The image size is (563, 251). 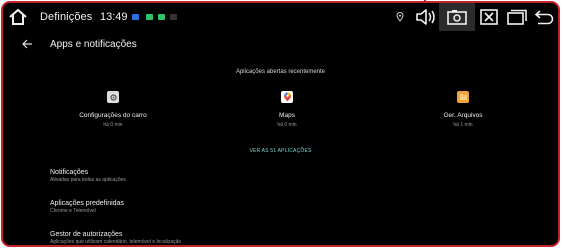 What do you see at coordinates (400, 17) in the screenshot?
I see `location-icon` at bounding box center [400, 17].